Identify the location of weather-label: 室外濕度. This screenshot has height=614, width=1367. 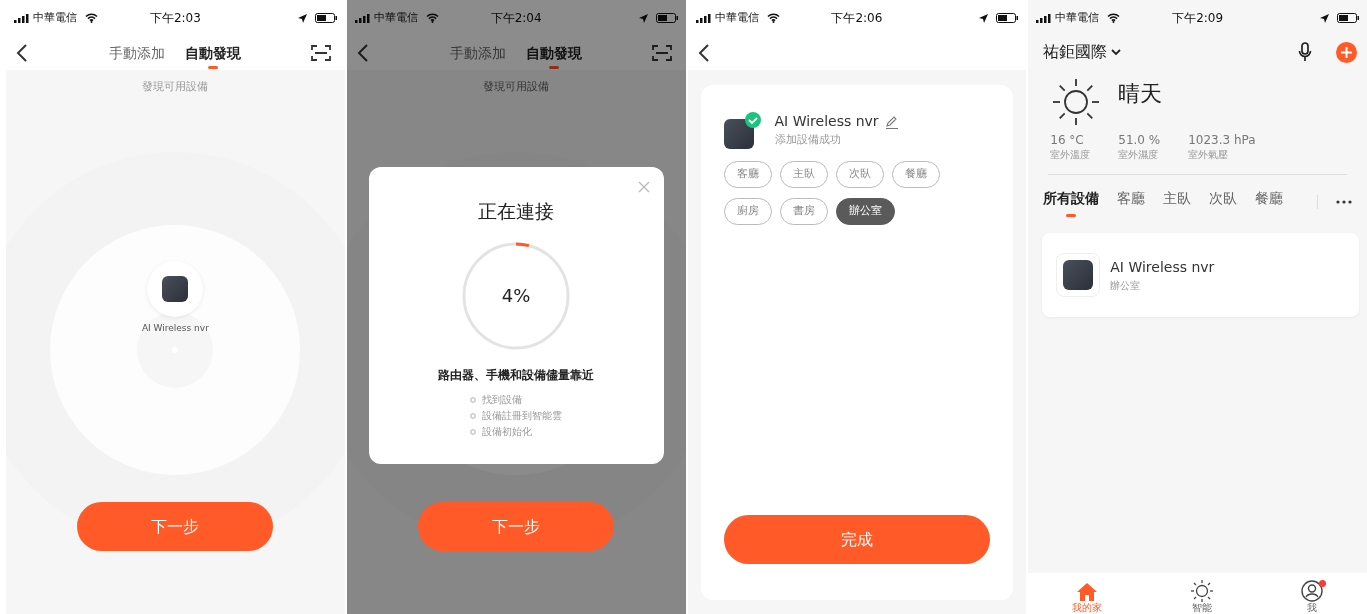
(1139, 155).